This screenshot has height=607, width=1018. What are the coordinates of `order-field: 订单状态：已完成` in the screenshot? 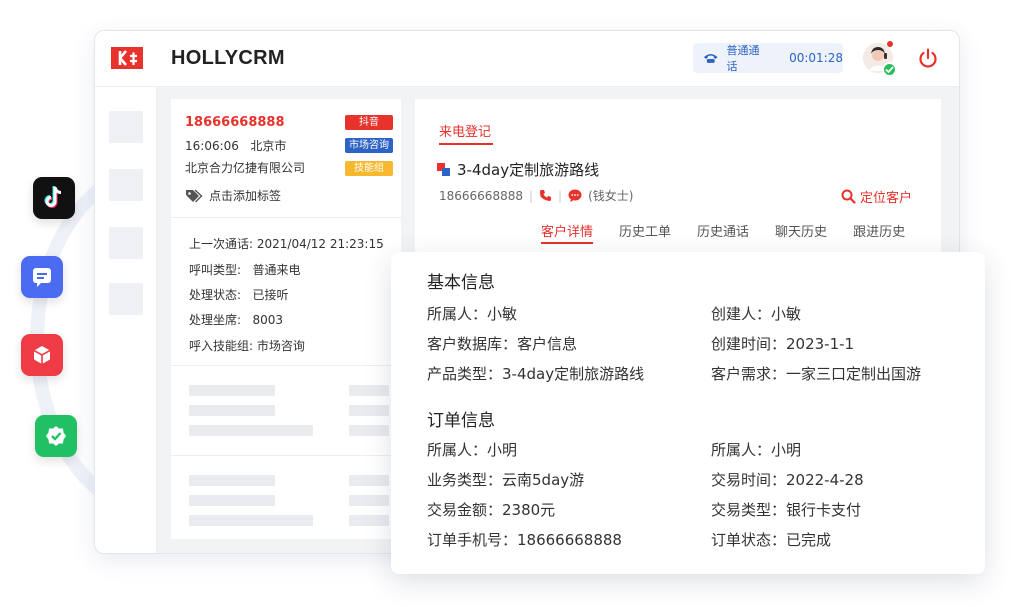 It's located at (771, 540).